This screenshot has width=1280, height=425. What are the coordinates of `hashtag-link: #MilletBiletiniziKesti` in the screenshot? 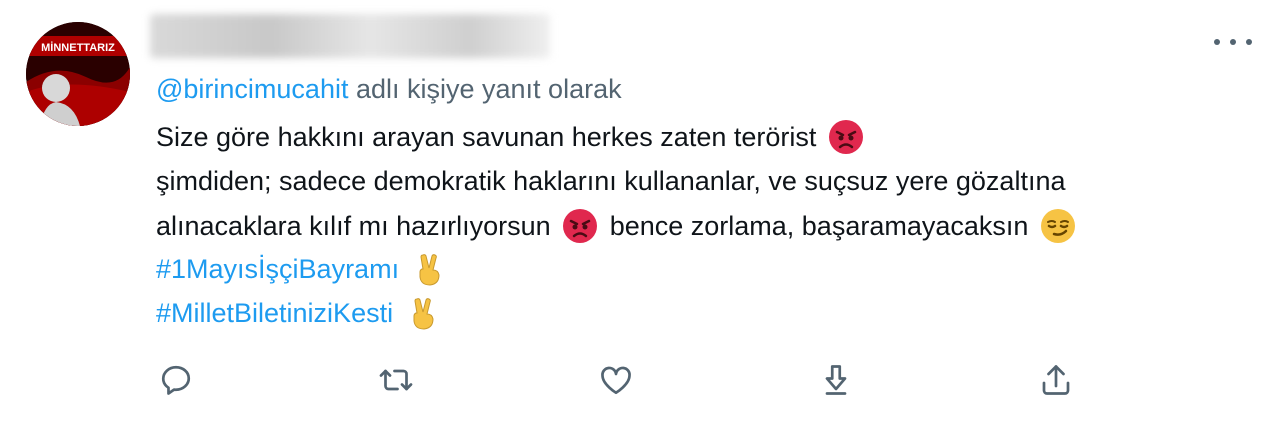 It's located at (300, 315).